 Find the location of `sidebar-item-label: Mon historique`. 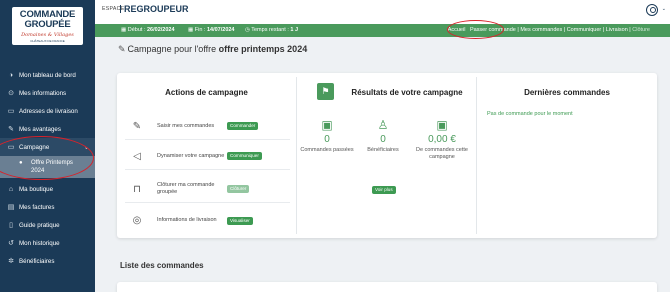

sidebar-item-label: Mon historique is located at coordinates (39, 243).